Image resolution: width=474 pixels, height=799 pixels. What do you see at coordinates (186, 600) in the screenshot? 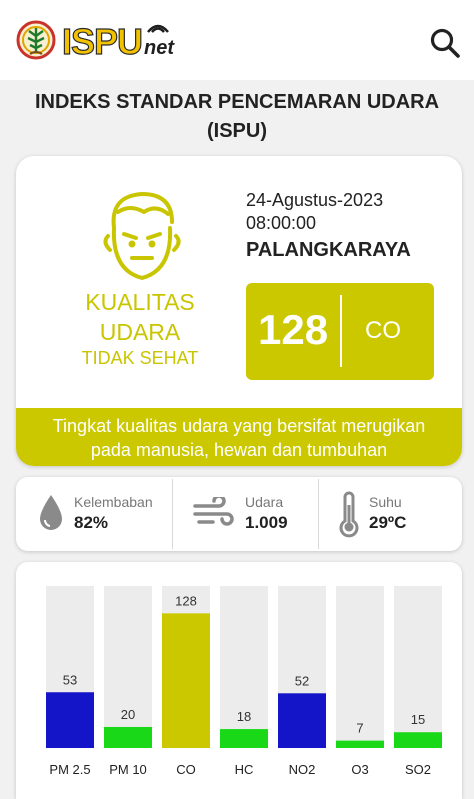
I see `bar-value-label: 128` at bounding box center [186, 600].